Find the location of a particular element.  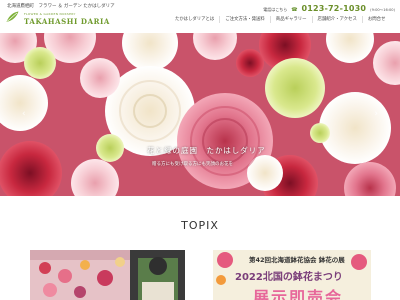

phone-icon: ☎ is located at coordinates (294, 10).